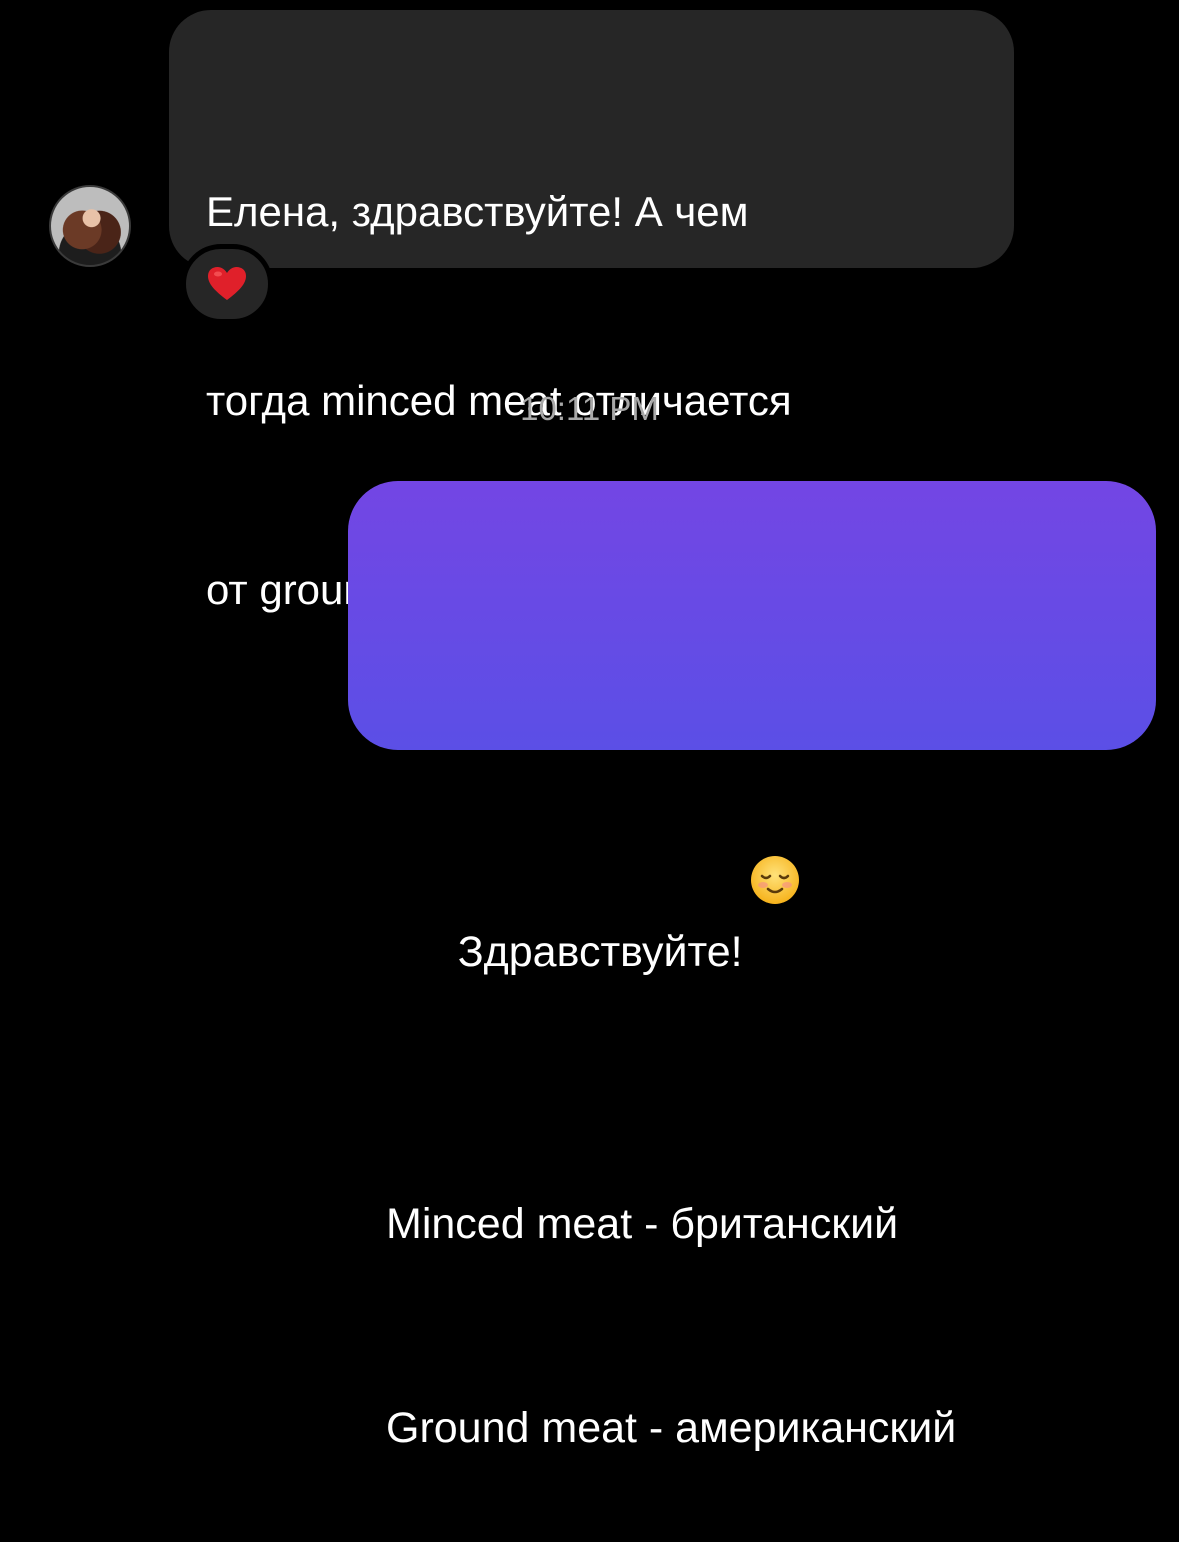 The image size is (1179, 1542). Describe the element at coordinates (600, 952) in the screenshot. I see `outgoing-greeting: Здравствуйте!` at that location.